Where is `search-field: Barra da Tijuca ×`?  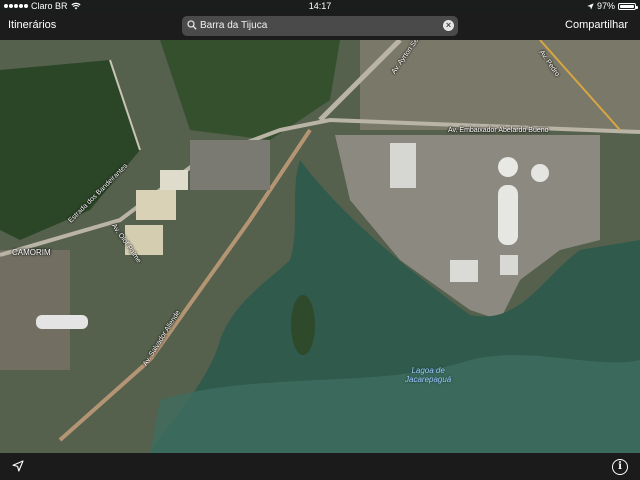 search-field: Barra da Tijuca × is located at coordinates (320, 26).